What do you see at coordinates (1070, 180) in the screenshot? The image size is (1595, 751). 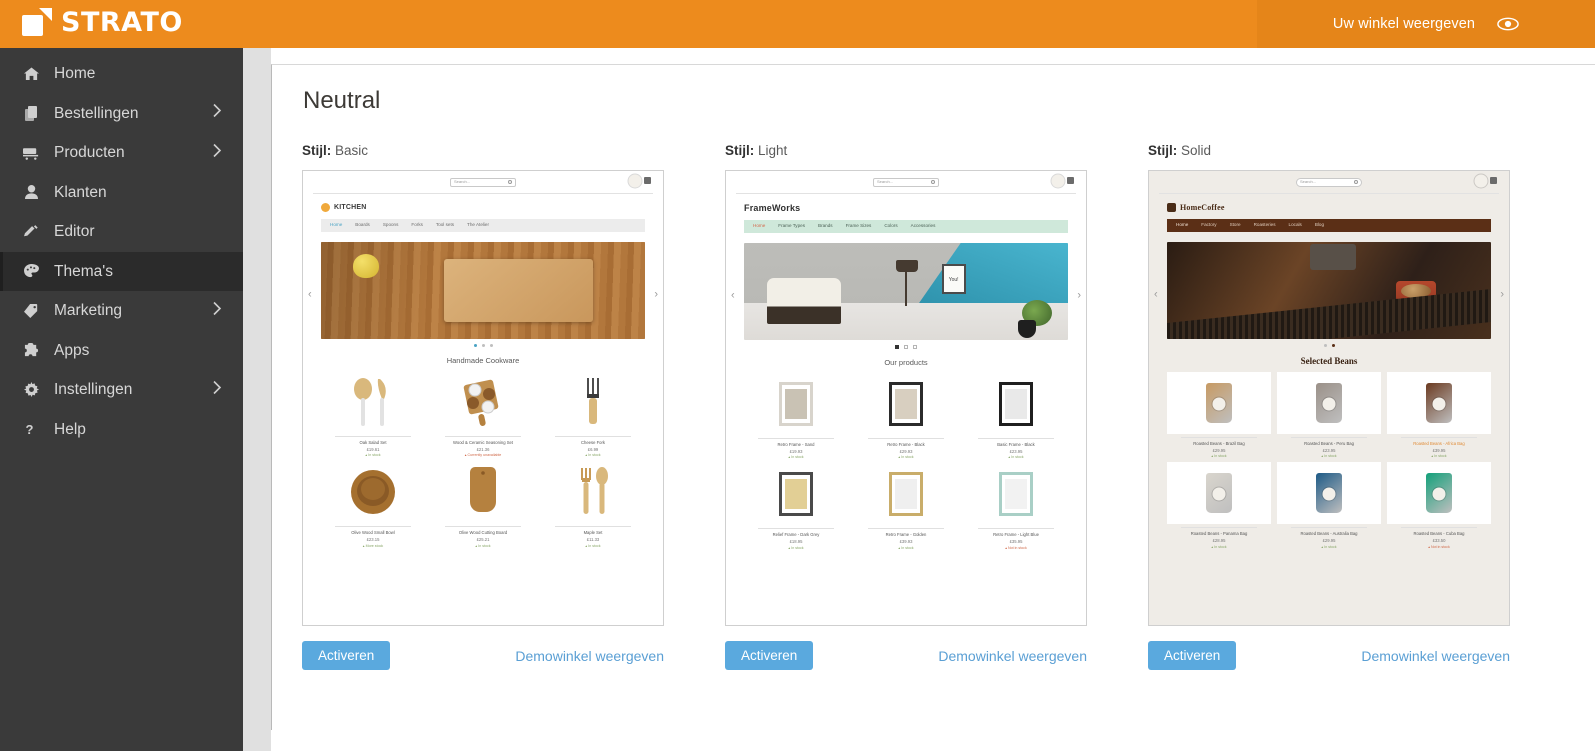 I see `account-icon` at bounding box center [1070, 180].